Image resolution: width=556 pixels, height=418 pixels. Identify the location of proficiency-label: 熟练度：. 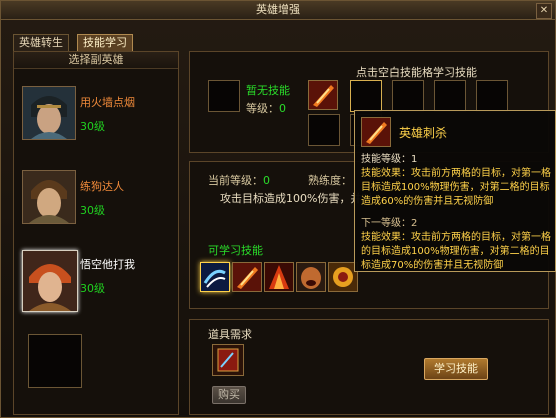
(330, 180).